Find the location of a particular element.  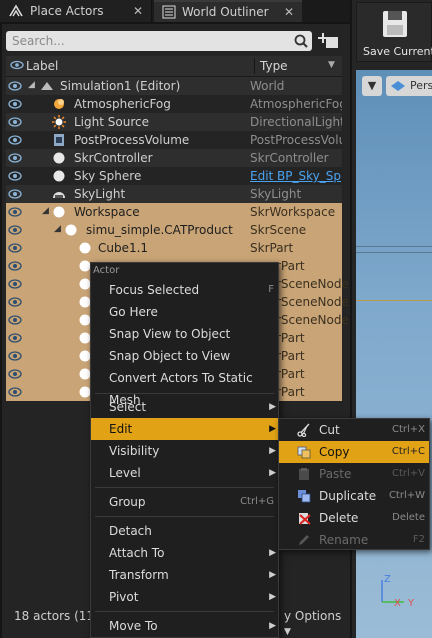

menu-item-label: Cut is located at coordinates (329, 430).